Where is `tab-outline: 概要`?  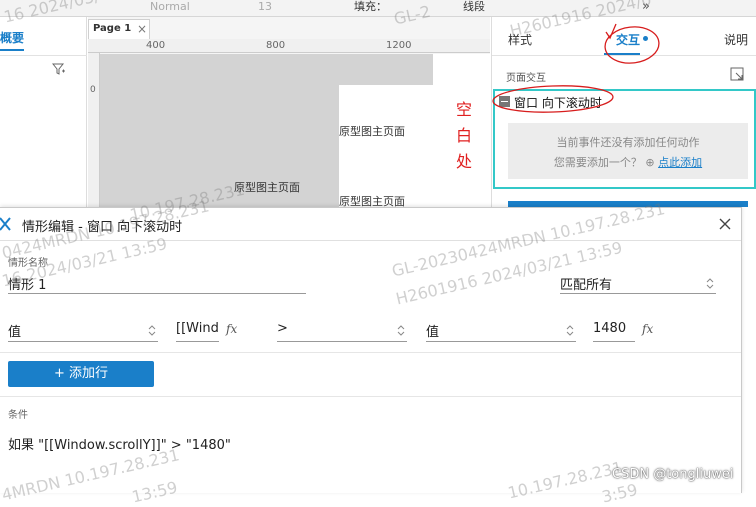 tab-outline: 概要 is located at coordinates (12, 37).